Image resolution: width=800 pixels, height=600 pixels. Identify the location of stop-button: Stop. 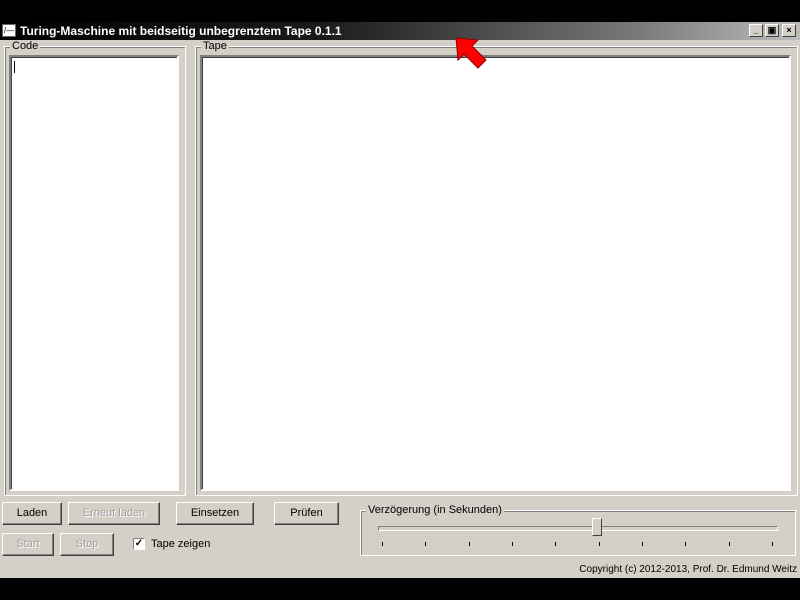
(87, 544).